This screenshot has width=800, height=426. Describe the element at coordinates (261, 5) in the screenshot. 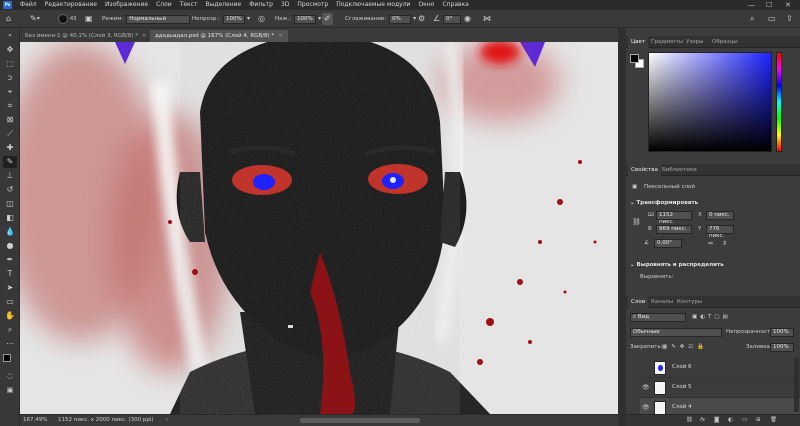

I see `menu-filter: Фильтр` at that location.